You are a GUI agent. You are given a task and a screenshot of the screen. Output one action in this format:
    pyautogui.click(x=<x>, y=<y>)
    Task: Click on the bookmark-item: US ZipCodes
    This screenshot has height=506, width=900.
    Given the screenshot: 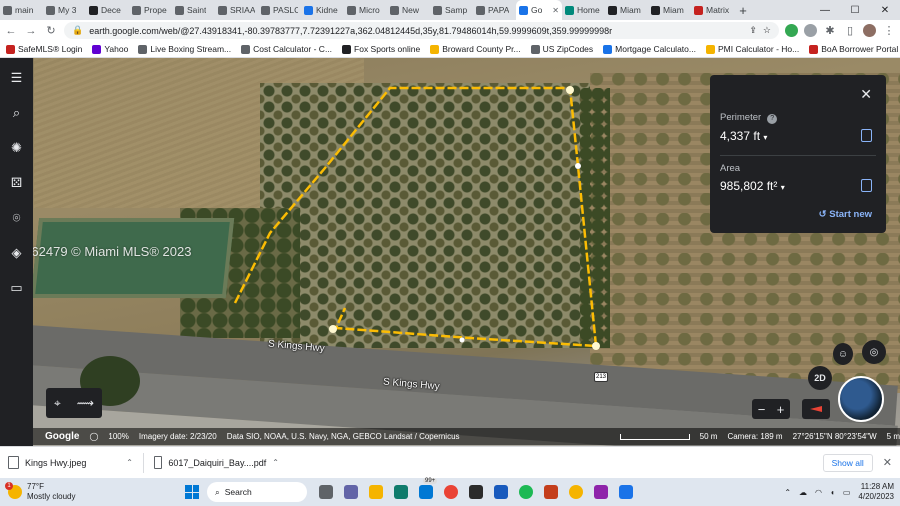 What is the action you would take?
    pyautogui.click(x=561, y=49)
    